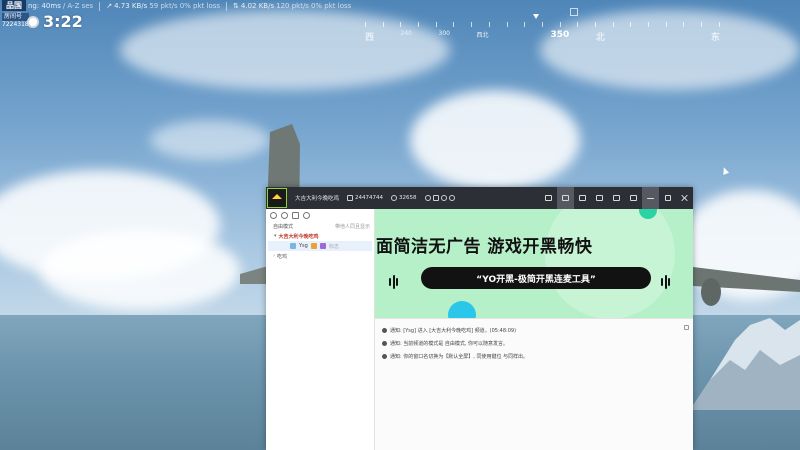  What do you see at coordinates (131, 6) in the screenshot?
I see `upload-speed: 4.73 KB/s` at bounding box center [131, 6].